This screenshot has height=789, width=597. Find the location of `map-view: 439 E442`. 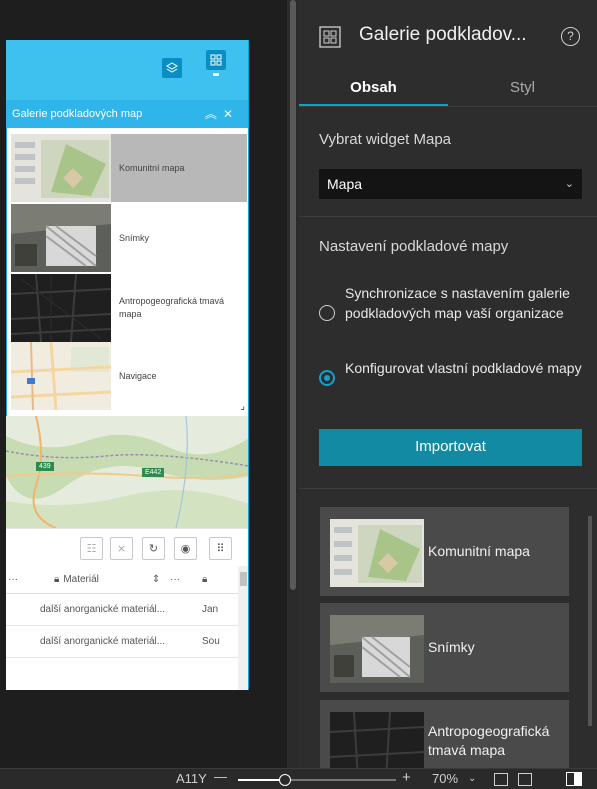

map-view: 439 E442 is located at coordinates (127, 472).